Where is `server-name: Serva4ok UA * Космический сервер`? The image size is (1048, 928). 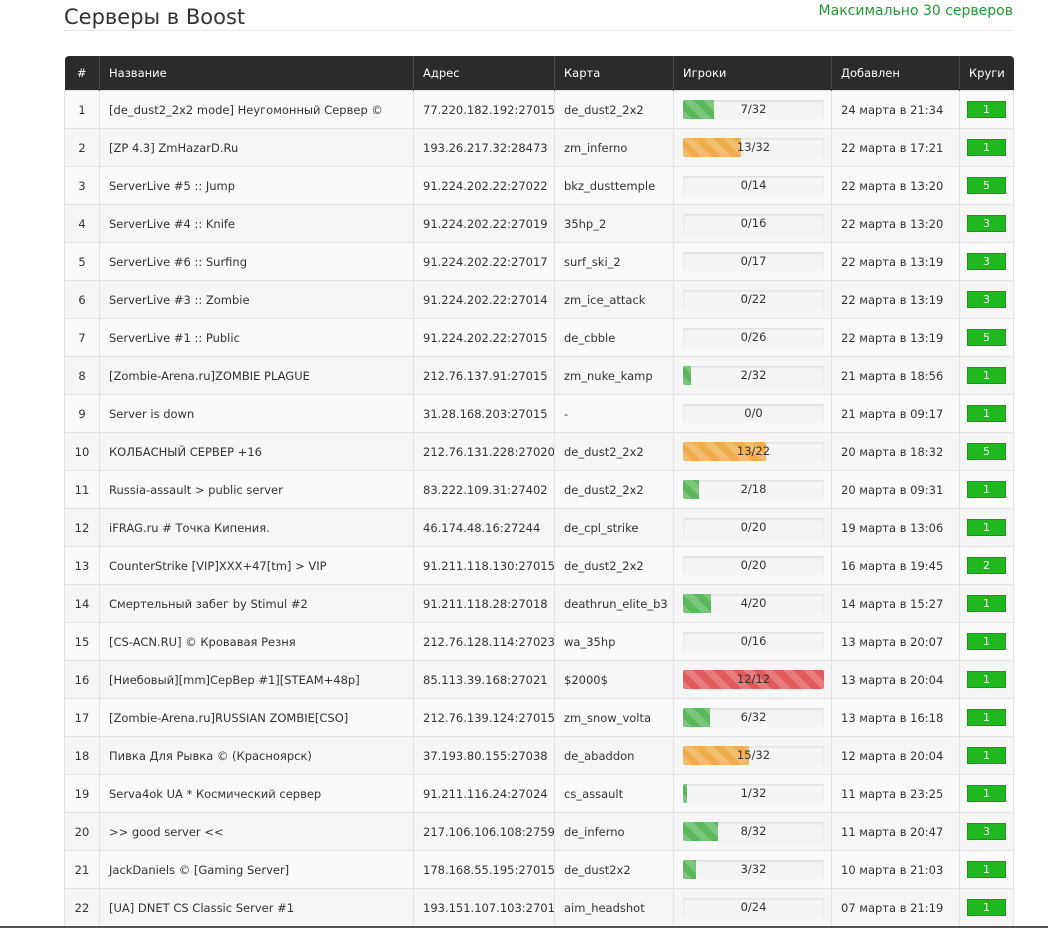
server-name: Serva4ok UA * Космический сервер is located at coordinates (256, 793).